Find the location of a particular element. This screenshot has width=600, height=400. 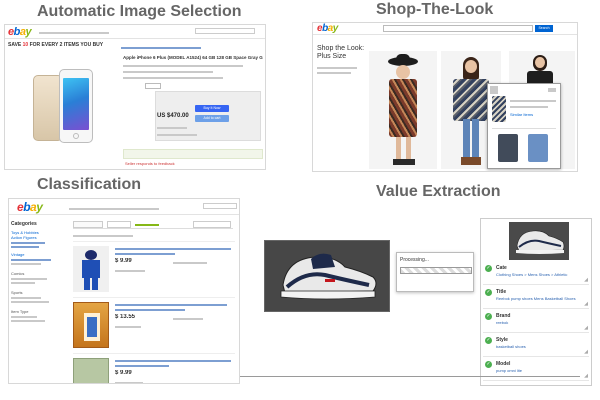

search-button: Search is located at coordinates (544, 28).